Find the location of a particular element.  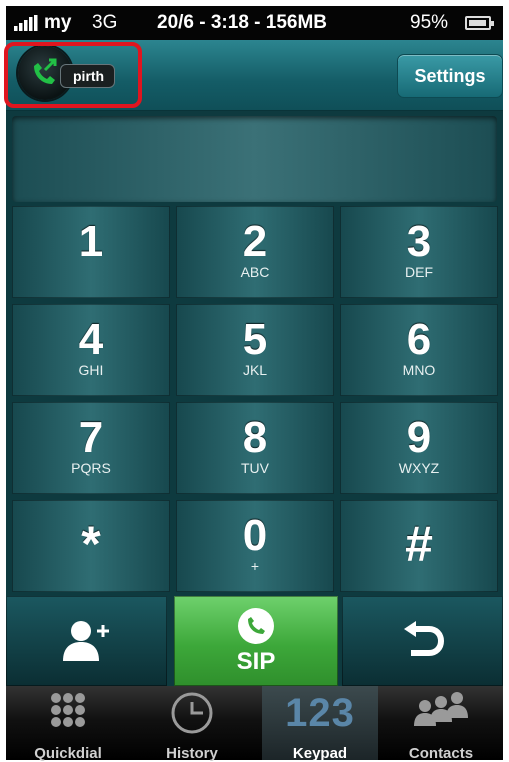

key-3: 3 DEF is located at coordinates (419, 252).